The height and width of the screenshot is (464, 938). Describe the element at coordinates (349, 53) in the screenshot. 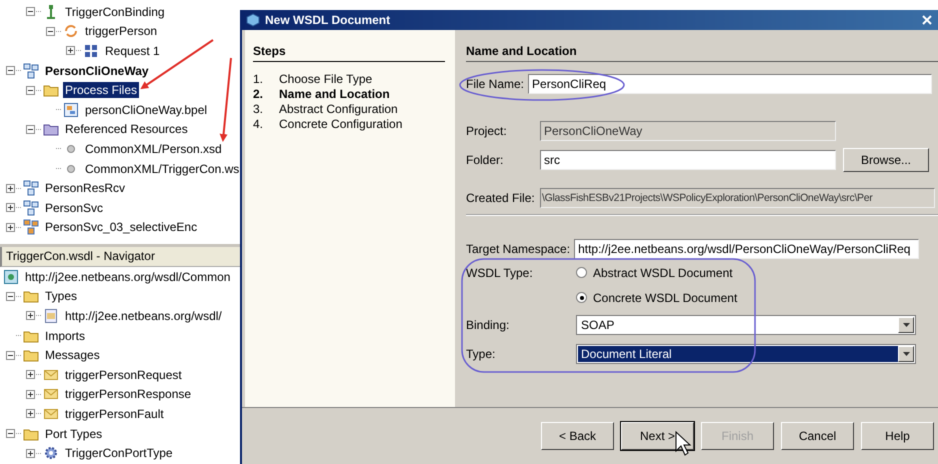

I see `steps-heading: Steps` at that location.